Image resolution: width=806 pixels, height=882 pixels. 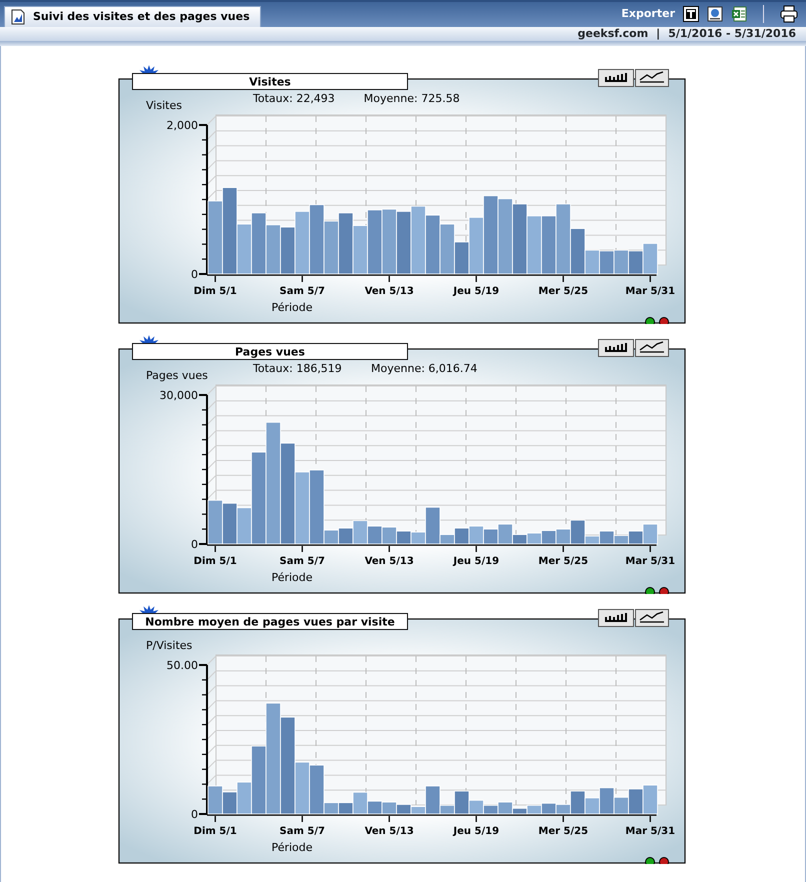 I want to click on site-name: geeksf.com, so click(x=613, y=34).